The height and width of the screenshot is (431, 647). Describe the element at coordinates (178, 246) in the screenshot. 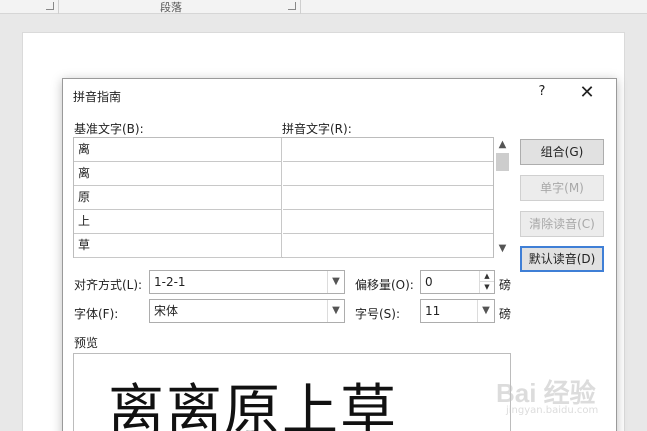

I see `base-text-cell: 草` at that location.